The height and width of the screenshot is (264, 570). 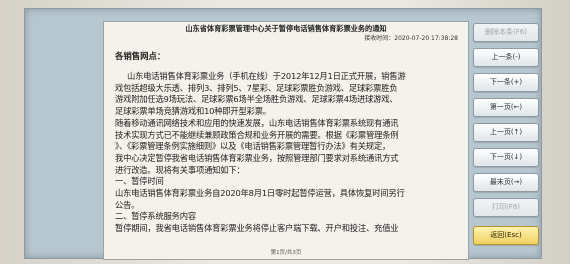 I want to click on notice-line: 山东电话销售体育彩票业务自2020年8月1日零时起暂停运营，具体恢复时间另行, so click(x=260, y=193).